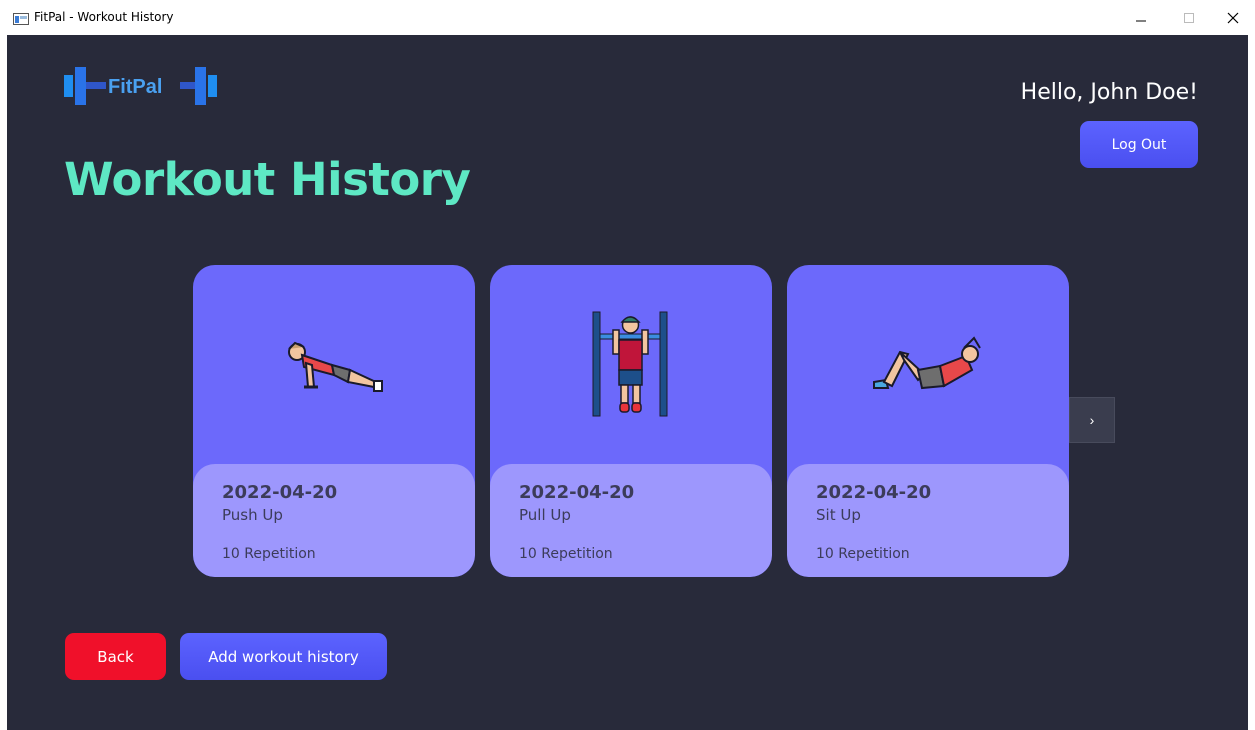 The image size is (1255, 730). I want to click on pull-up-icon, so click(630, 364).